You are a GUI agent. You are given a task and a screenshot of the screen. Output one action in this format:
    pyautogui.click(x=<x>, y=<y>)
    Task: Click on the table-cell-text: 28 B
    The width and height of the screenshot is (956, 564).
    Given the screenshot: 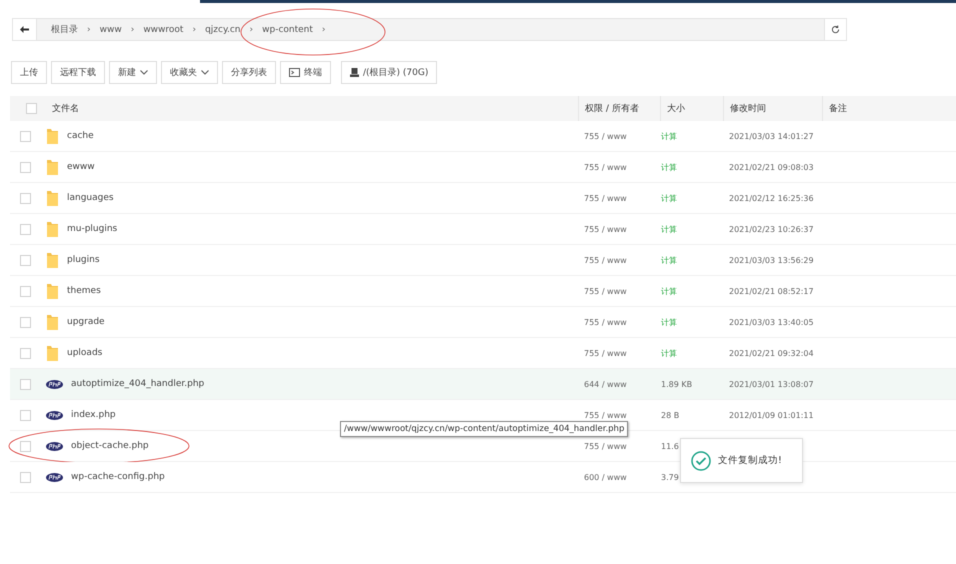 What is the action you would take?
    pyautogui.click(x=670, y=415)
    